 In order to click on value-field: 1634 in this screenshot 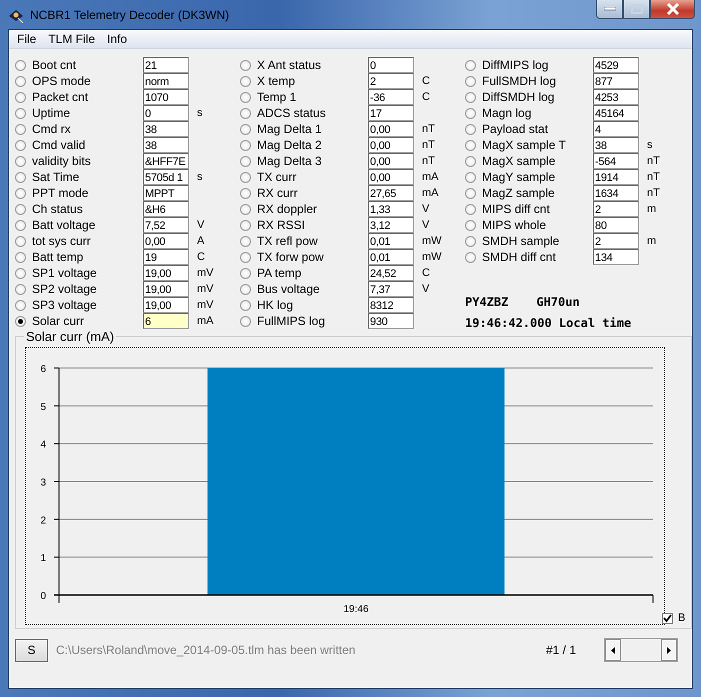, I will do `click(616, 193)`.